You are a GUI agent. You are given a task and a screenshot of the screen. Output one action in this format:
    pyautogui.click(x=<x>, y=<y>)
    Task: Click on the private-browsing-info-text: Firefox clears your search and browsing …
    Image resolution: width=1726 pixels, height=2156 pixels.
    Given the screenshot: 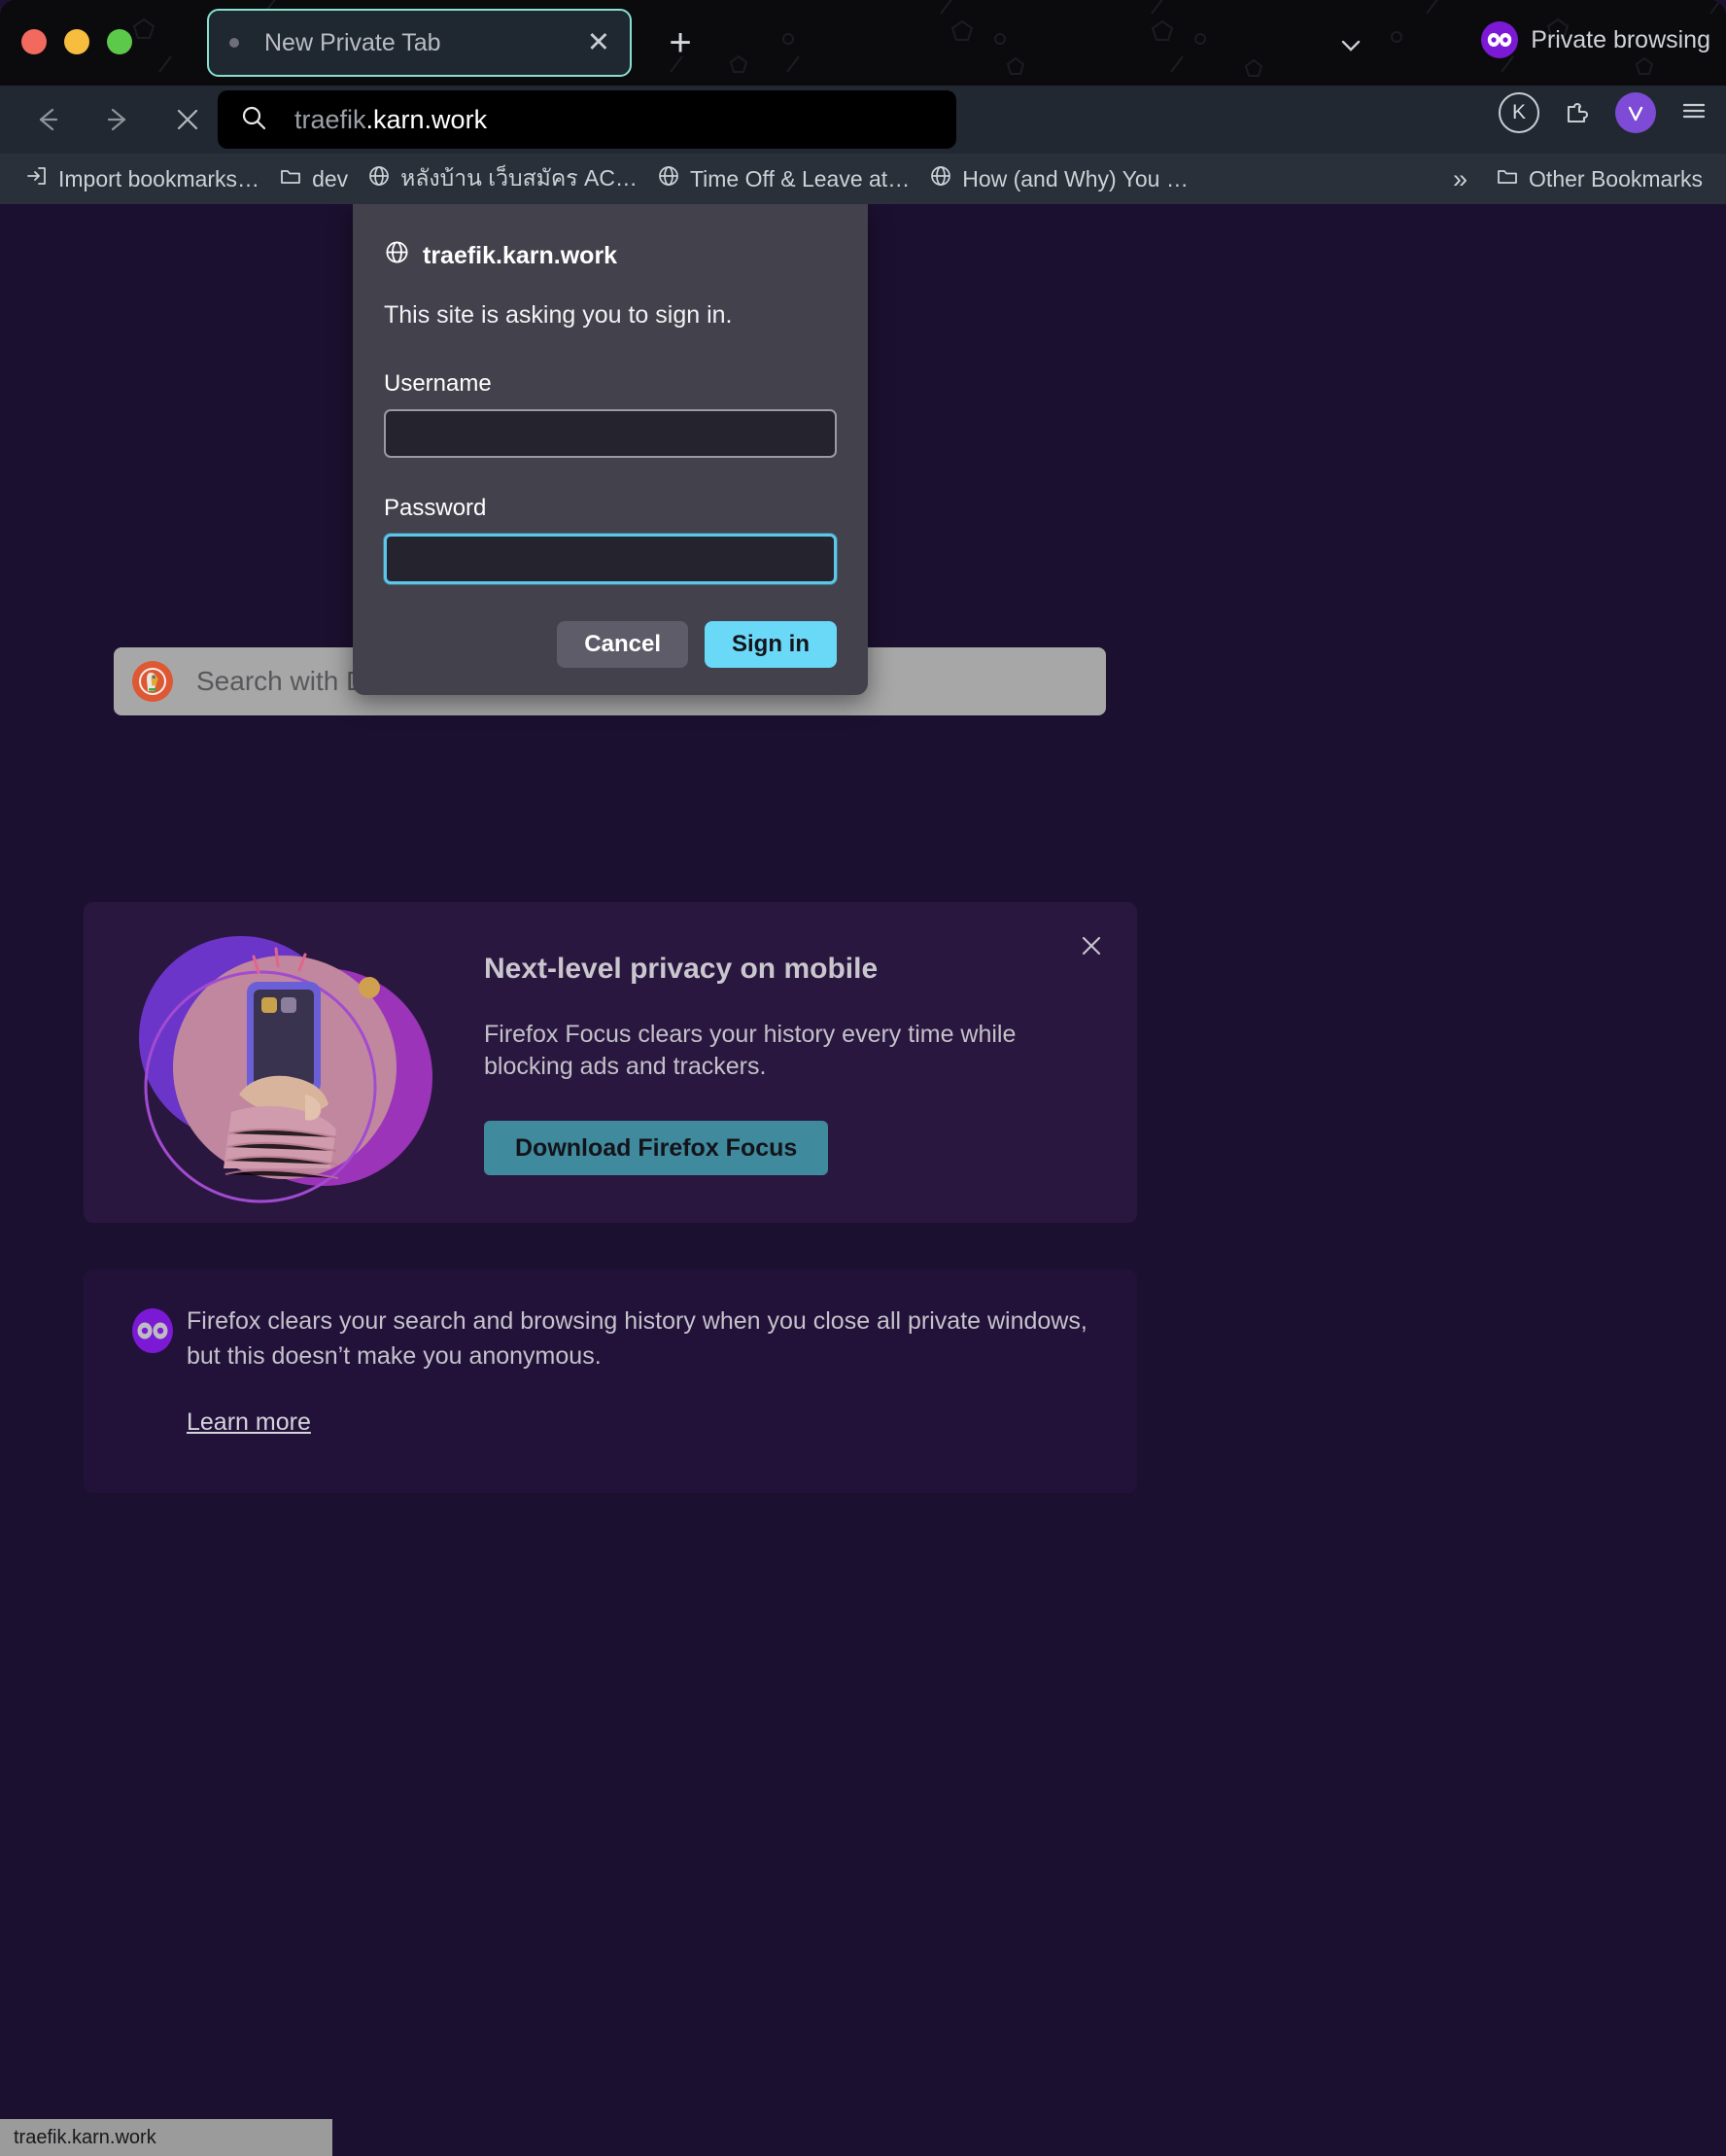 What is the action you would take?
    pyautogui.click(x=637, y=1338)
    